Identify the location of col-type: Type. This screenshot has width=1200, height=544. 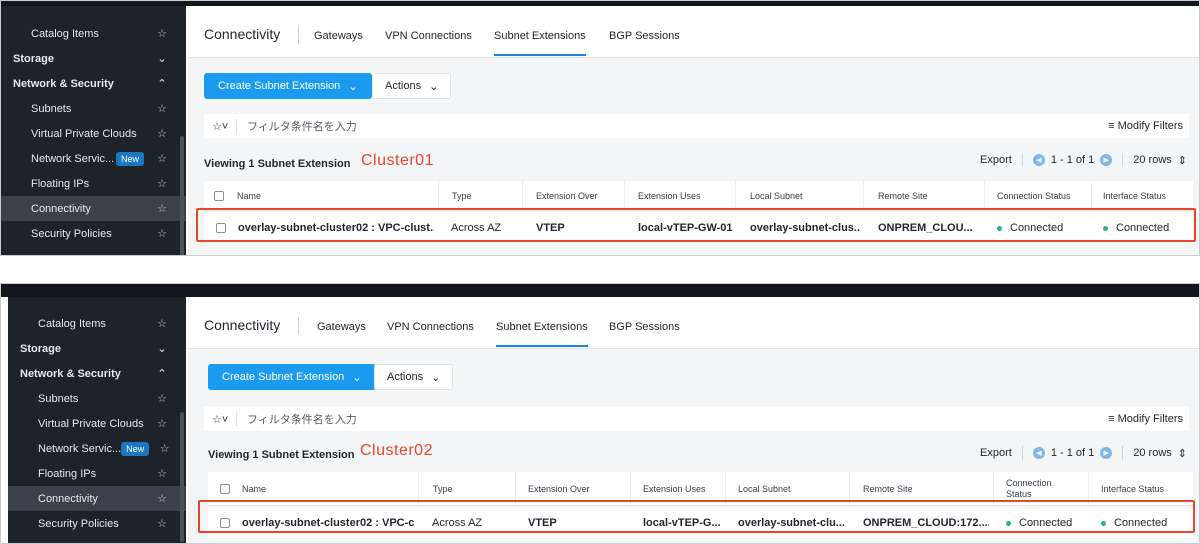
(462, 195).